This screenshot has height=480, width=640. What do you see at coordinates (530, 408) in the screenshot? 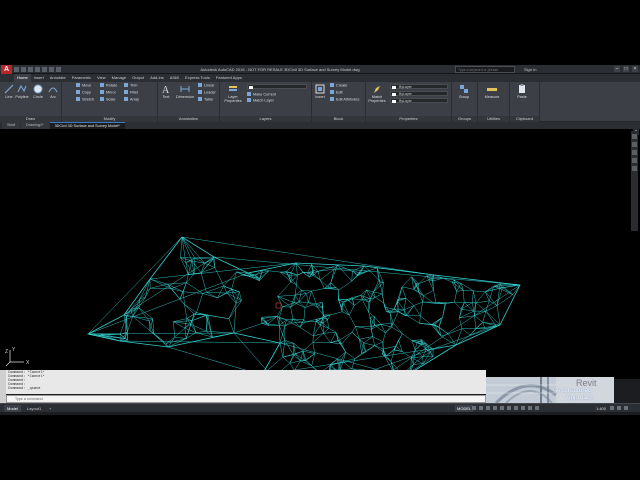
I see `annotation-visibility-icon` at bounding box center [530, 408].